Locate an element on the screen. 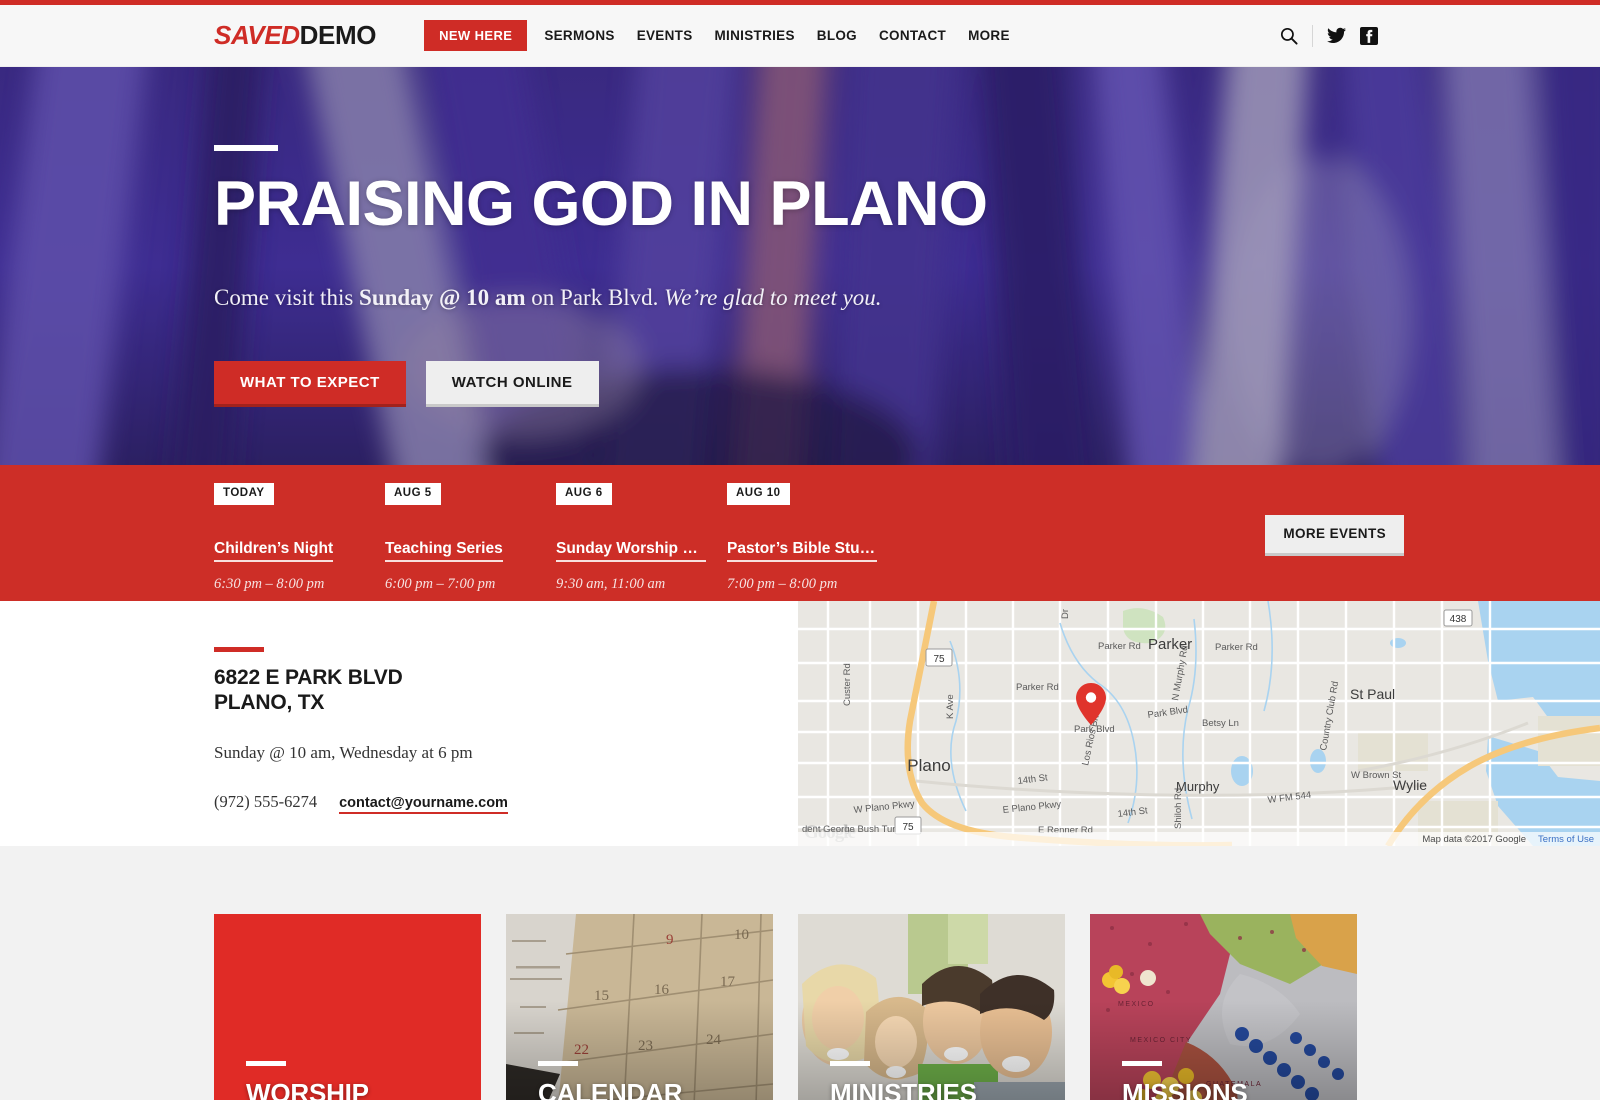  svg-text: Shiloh Rd is located at coordinates (1178, 808).